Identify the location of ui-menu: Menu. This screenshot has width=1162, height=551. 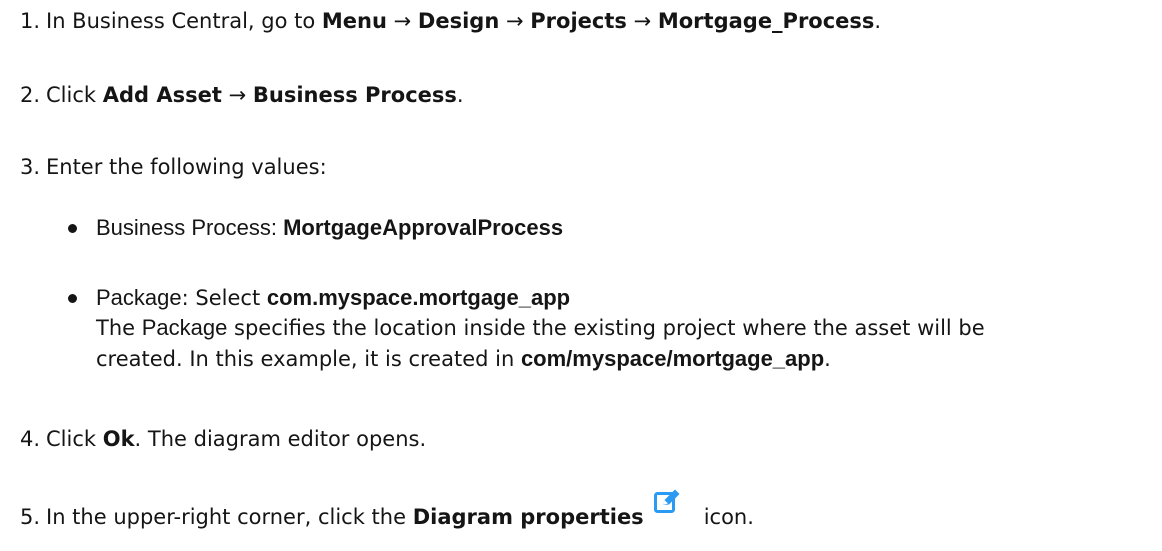
(354, 21).